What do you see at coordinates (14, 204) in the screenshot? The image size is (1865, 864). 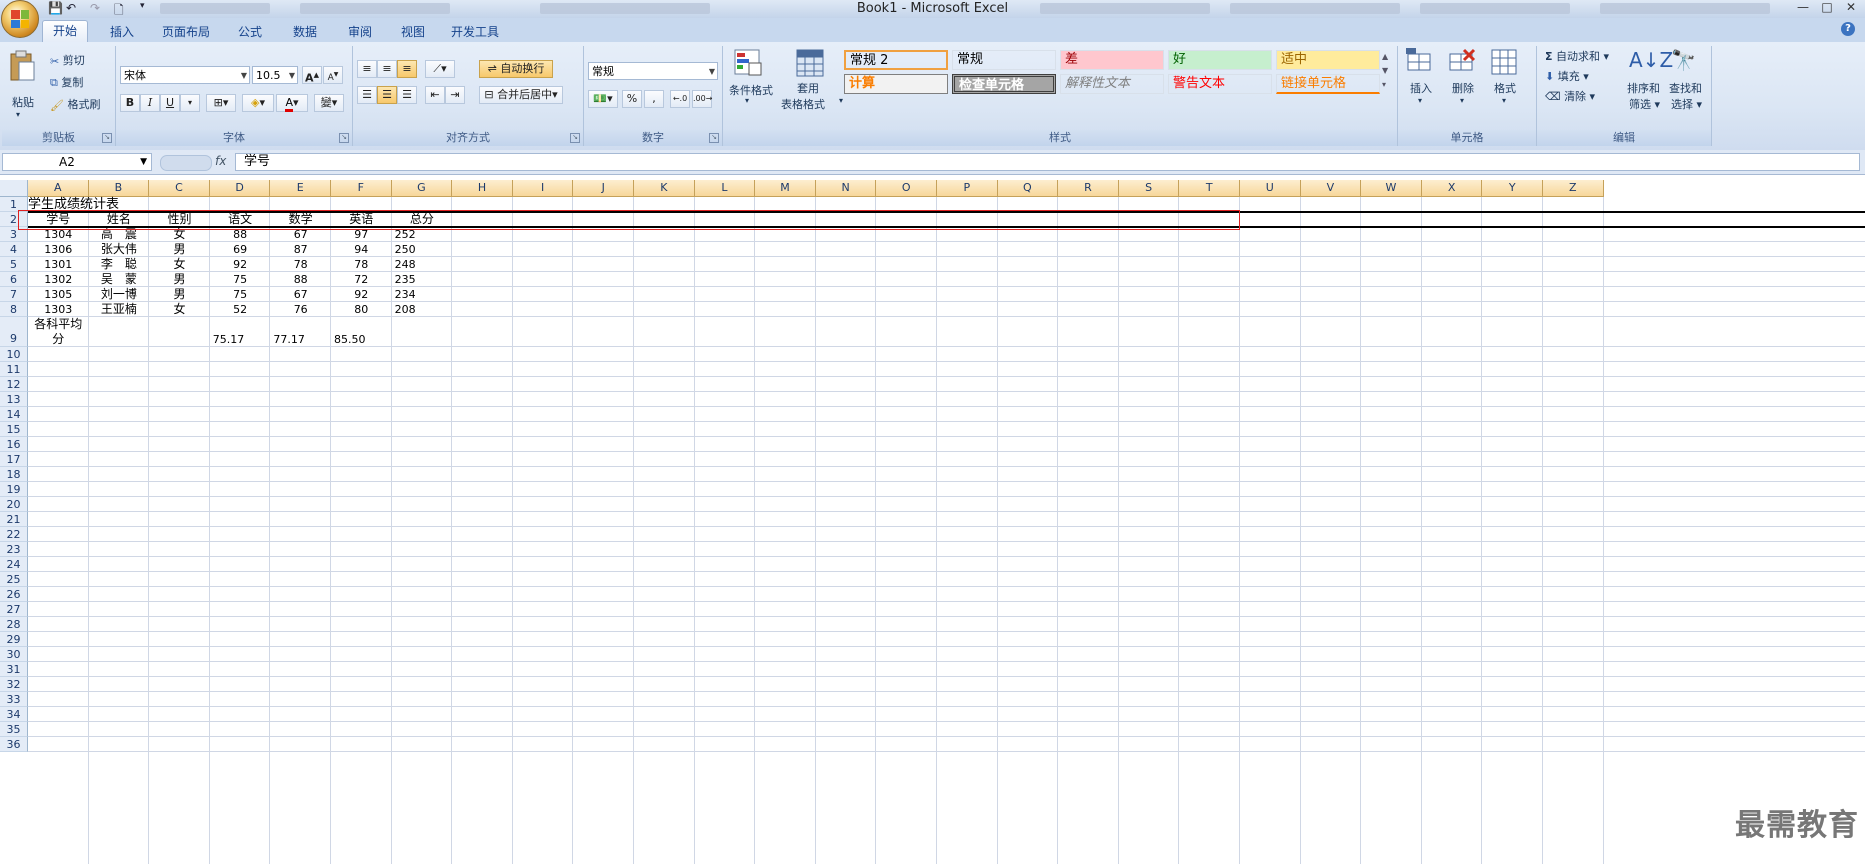 I see `row-header-1: 1` at bounding box center [14, 204].